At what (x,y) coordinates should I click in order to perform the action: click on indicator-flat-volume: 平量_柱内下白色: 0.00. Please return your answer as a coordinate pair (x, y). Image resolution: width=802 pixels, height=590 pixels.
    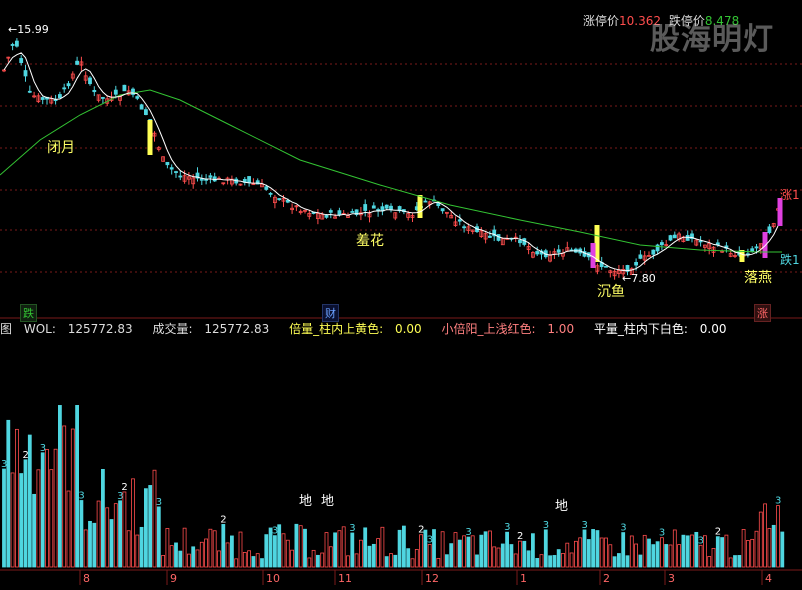
    Looking at the image, I should click on (660, 329).